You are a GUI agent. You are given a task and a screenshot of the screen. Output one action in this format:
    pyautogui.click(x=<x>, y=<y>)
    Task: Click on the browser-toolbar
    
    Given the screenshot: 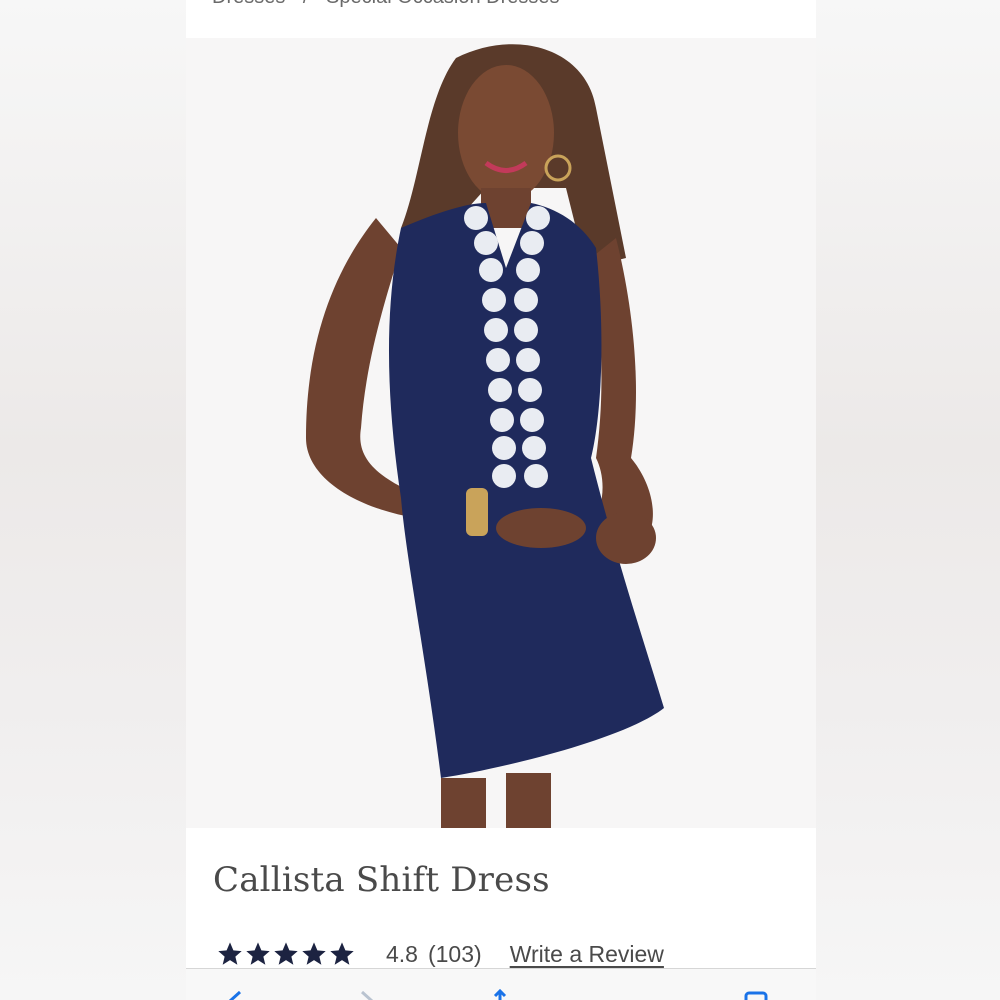 What is the action you would take?
    pyautogui.click(x=501, y=984)
    